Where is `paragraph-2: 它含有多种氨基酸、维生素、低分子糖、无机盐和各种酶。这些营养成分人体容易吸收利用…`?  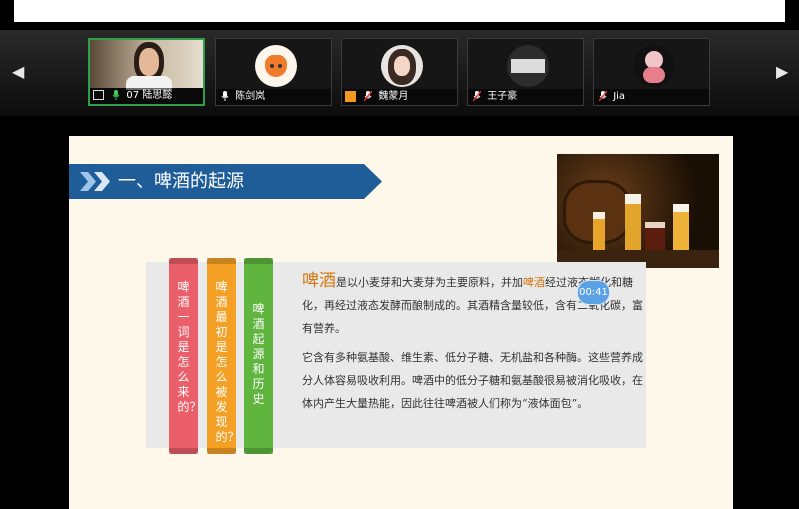 paragraph-2: 它含有多种氨基酸、维生素、低分子糖、无机盐和各种酶。这些营养成分人体容易吸收利用… is located at coordinates (472, 380).